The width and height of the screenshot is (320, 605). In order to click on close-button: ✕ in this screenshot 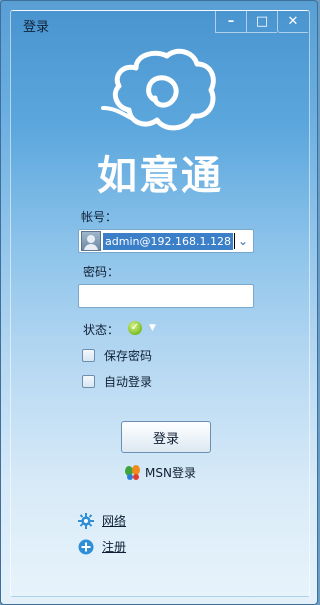, I will do `click(292, 21)`.